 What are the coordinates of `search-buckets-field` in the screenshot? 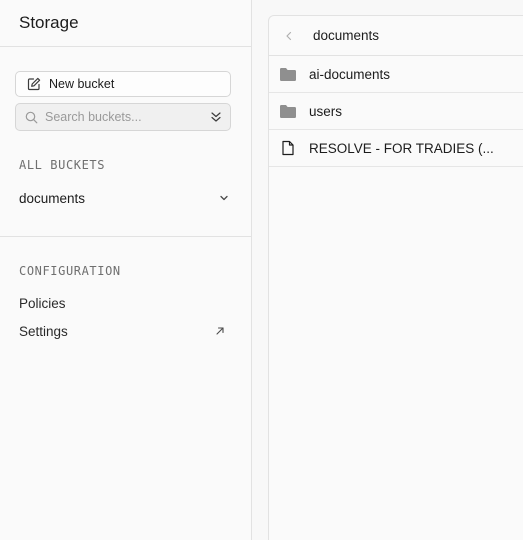 It's located at (123, 117).